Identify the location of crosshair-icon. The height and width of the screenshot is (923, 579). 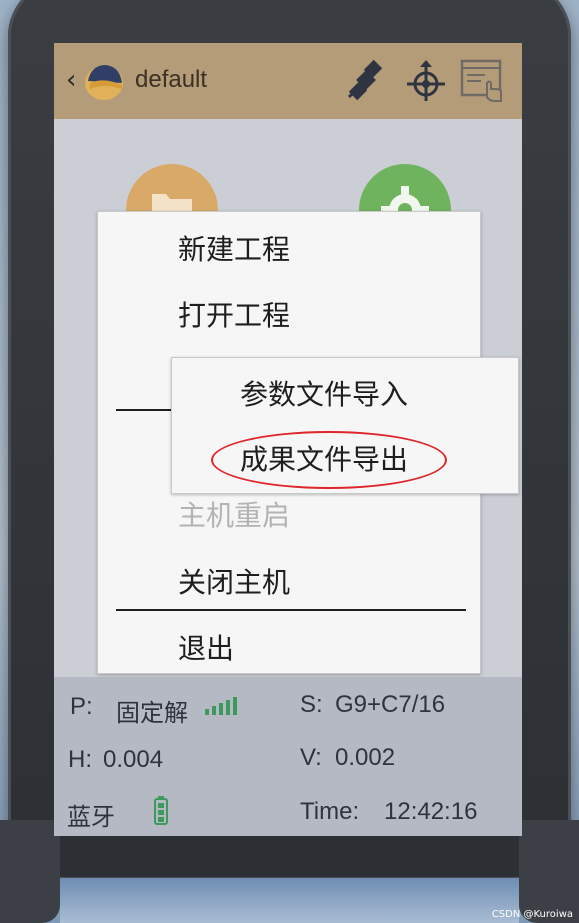
(426, 80).